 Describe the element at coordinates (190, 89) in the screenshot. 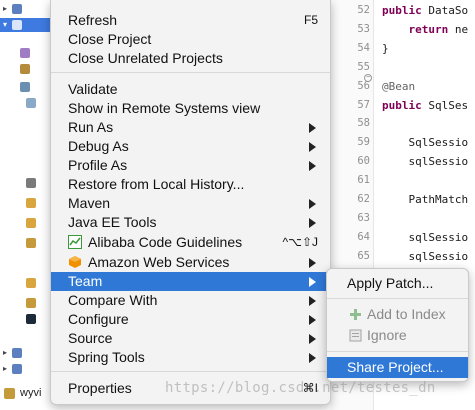

I see `menu-item-validate: Validate` at that location.